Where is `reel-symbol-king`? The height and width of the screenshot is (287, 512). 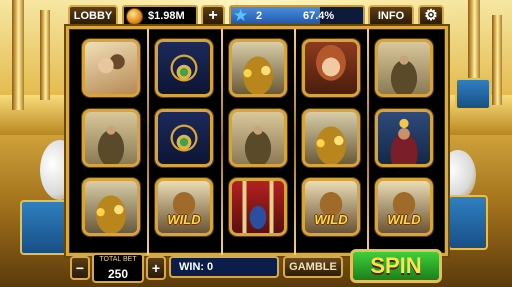
reel-symbol-king is located at coordinates (404, 138).